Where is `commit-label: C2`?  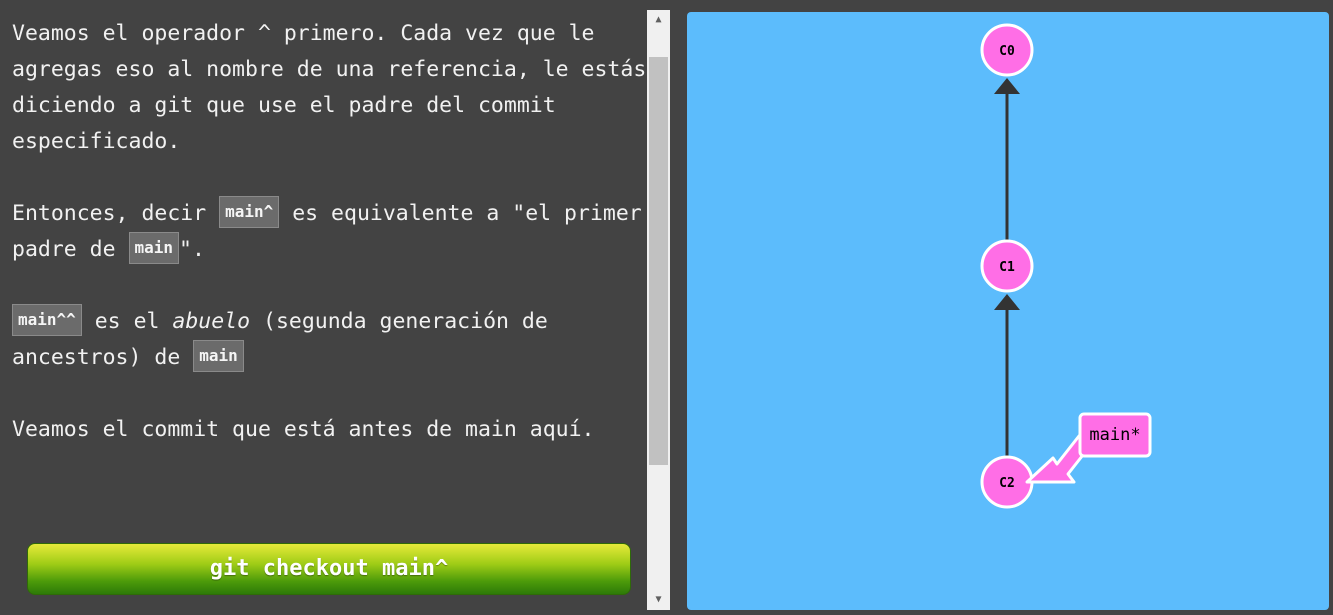 commit-label: C2 is located at coordinates (1007, 483).